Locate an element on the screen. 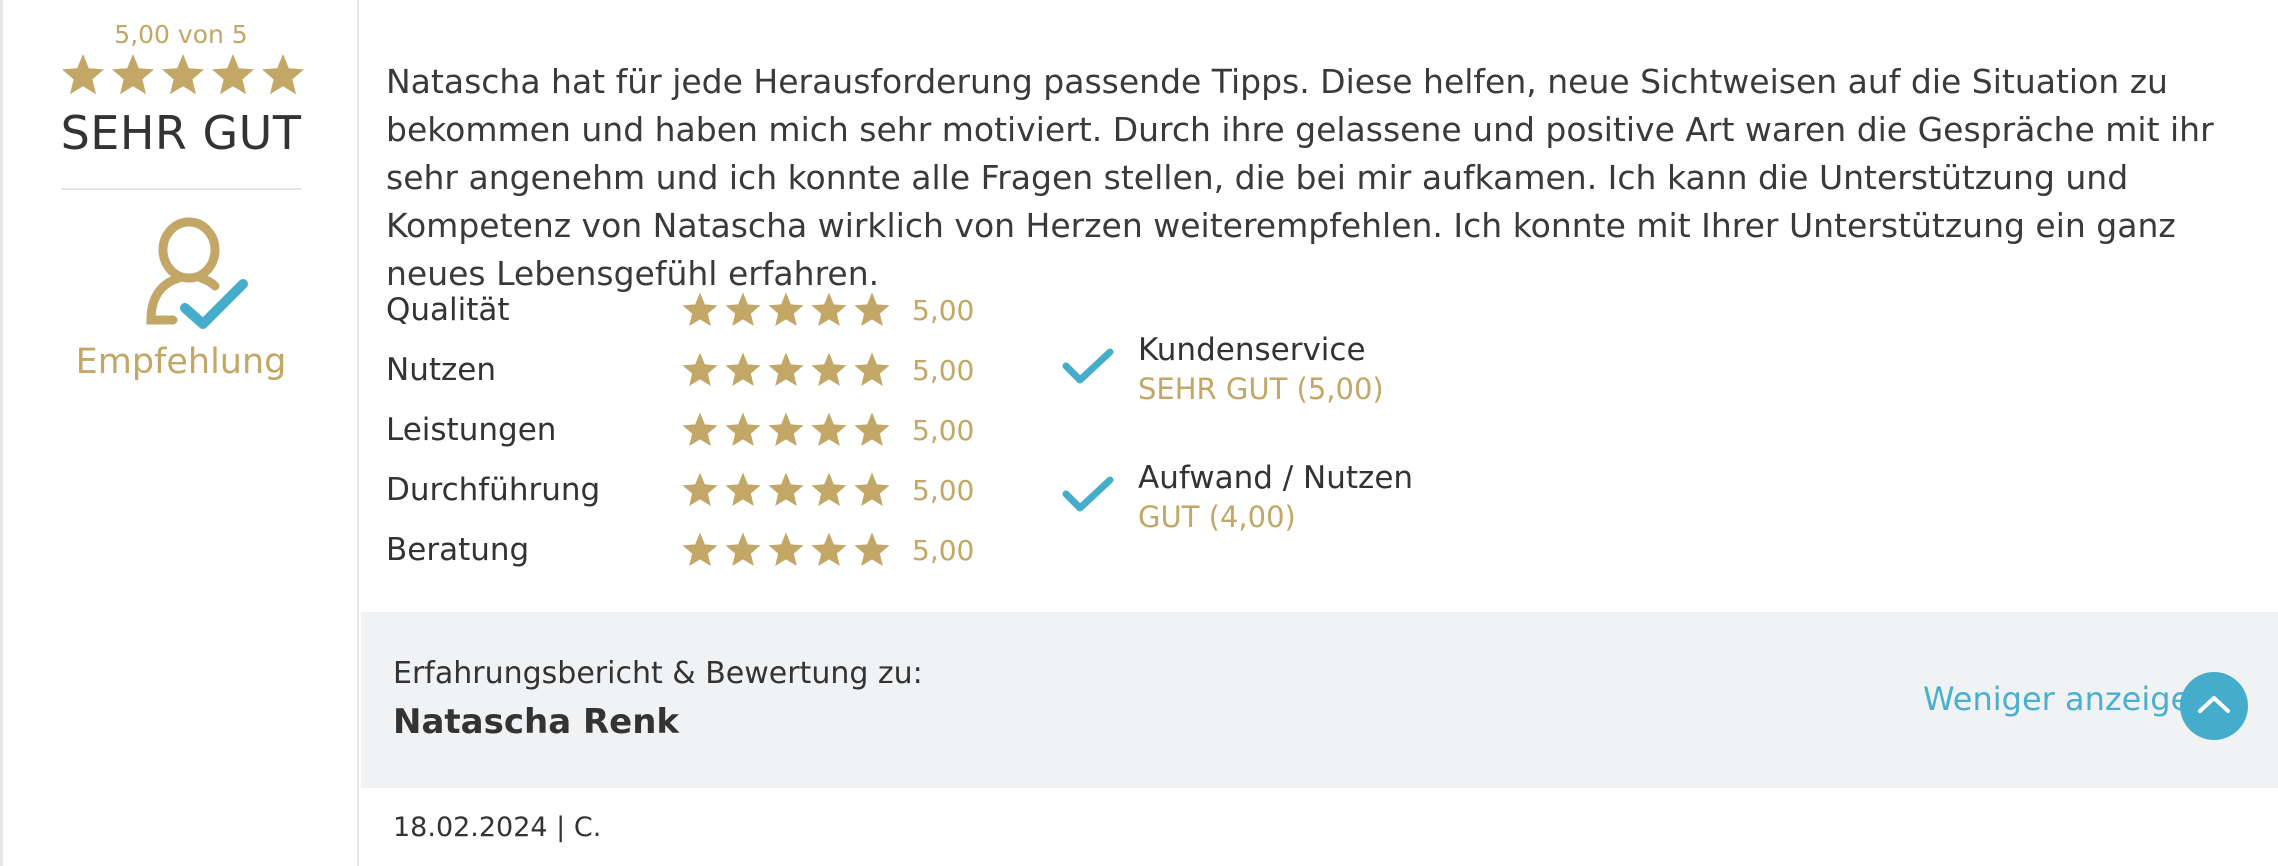 The image size is (2278, 866). overall-stars is located at coordinates (184, 75).